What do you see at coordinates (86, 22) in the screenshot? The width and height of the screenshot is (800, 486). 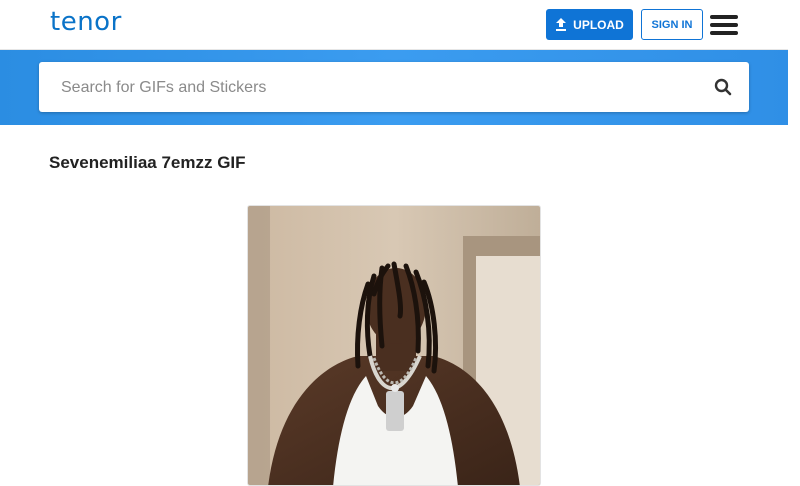 I see `tenor-logo: tenor` at bounding box center [86, 22].